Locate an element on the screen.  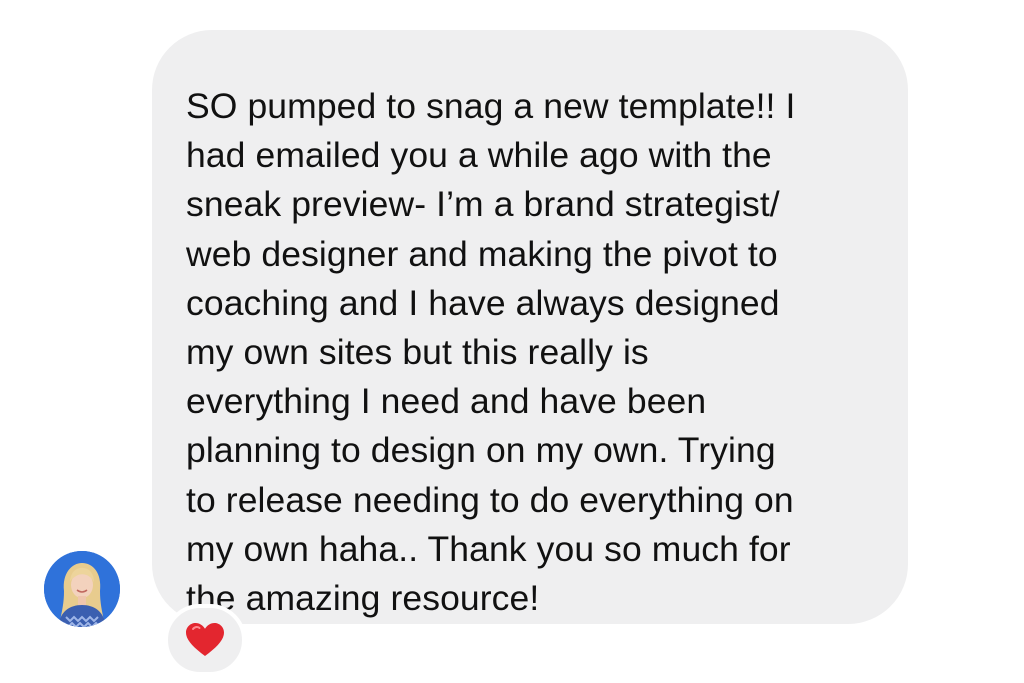
message-line: coaching and I have always designed is located at coordinates (483, 302).